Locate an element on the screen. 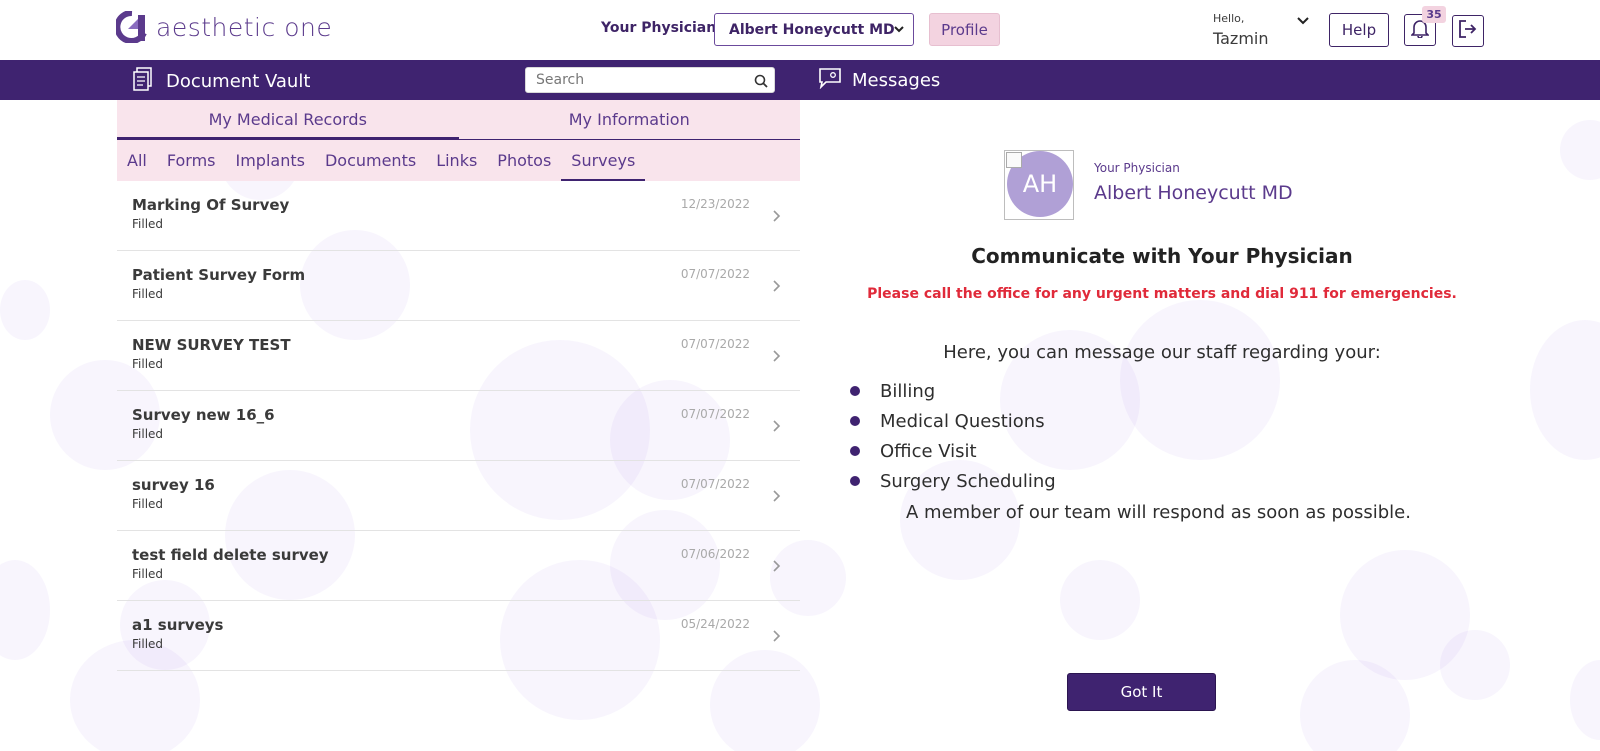  greeting-label: Hello, is located at coordinates (1229, 18).